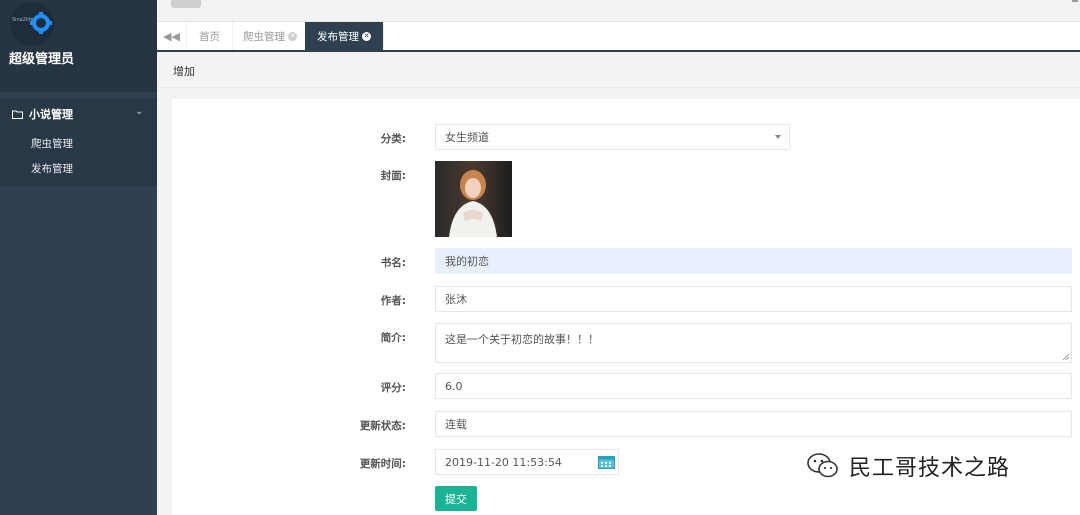  What do you see at coordinates (612, 137) in the screenshot?
I see `category-select: 女生频道` at bounding box center [612, 137].